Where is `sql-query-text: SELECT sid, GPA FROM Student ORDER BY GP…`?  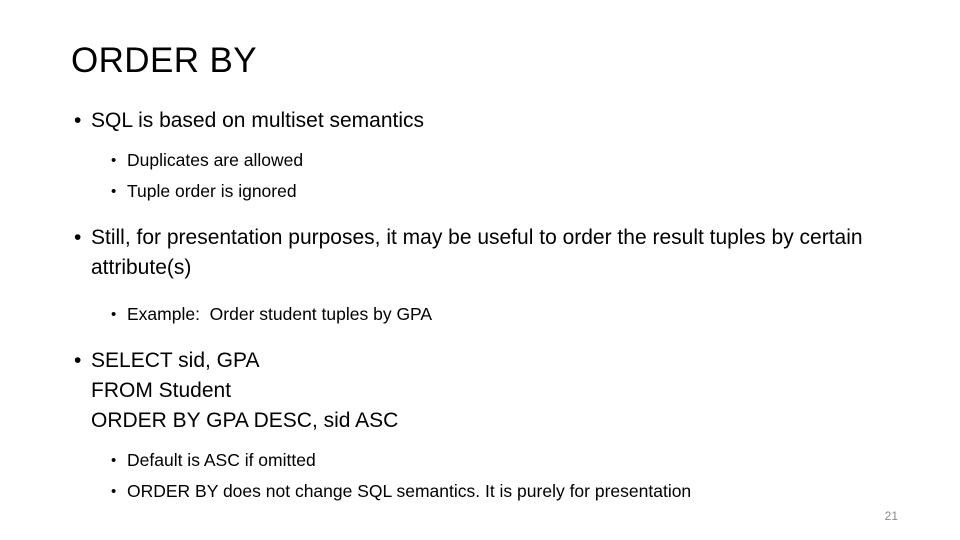 sql-query-text: SELECT sid, GPA FROM Student ORDER BY GP… is located at coordinates (245, 390).